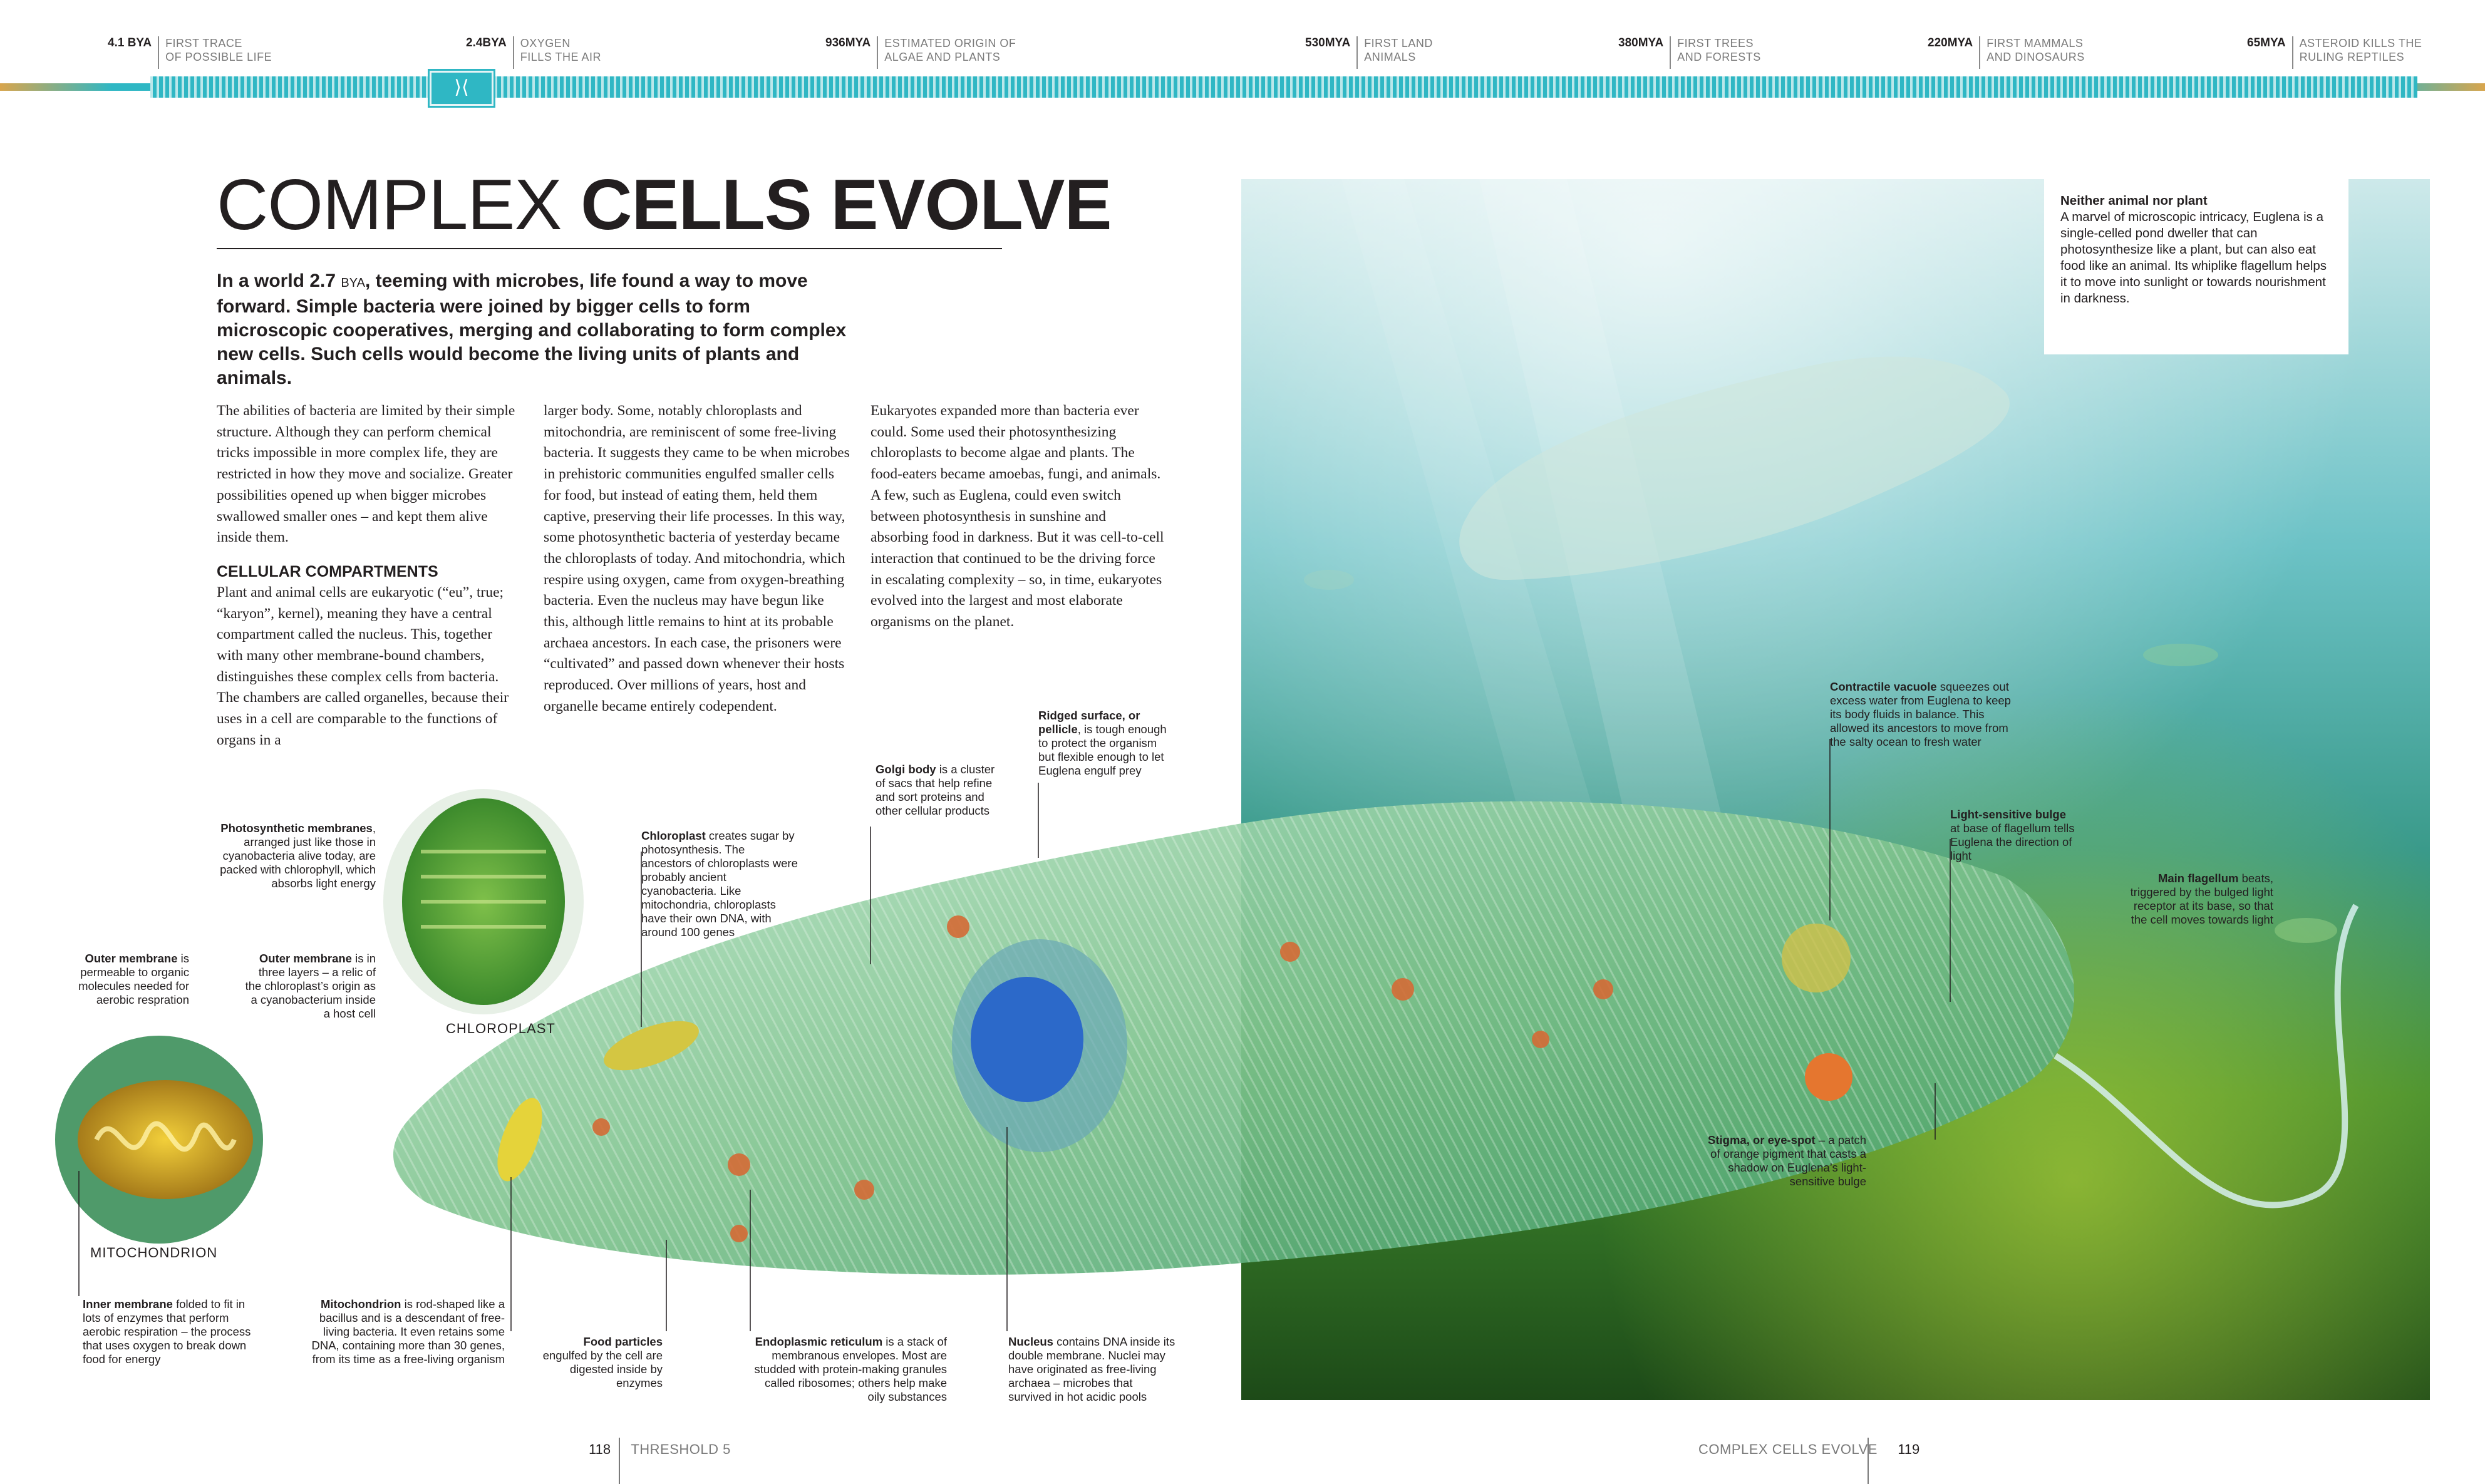 Image resolution: width=2485 pixels, height=1484 pixels. Describe the element at coordinates (600, 1449) in the screenshot. I see `page-number-left: 118` at that location.